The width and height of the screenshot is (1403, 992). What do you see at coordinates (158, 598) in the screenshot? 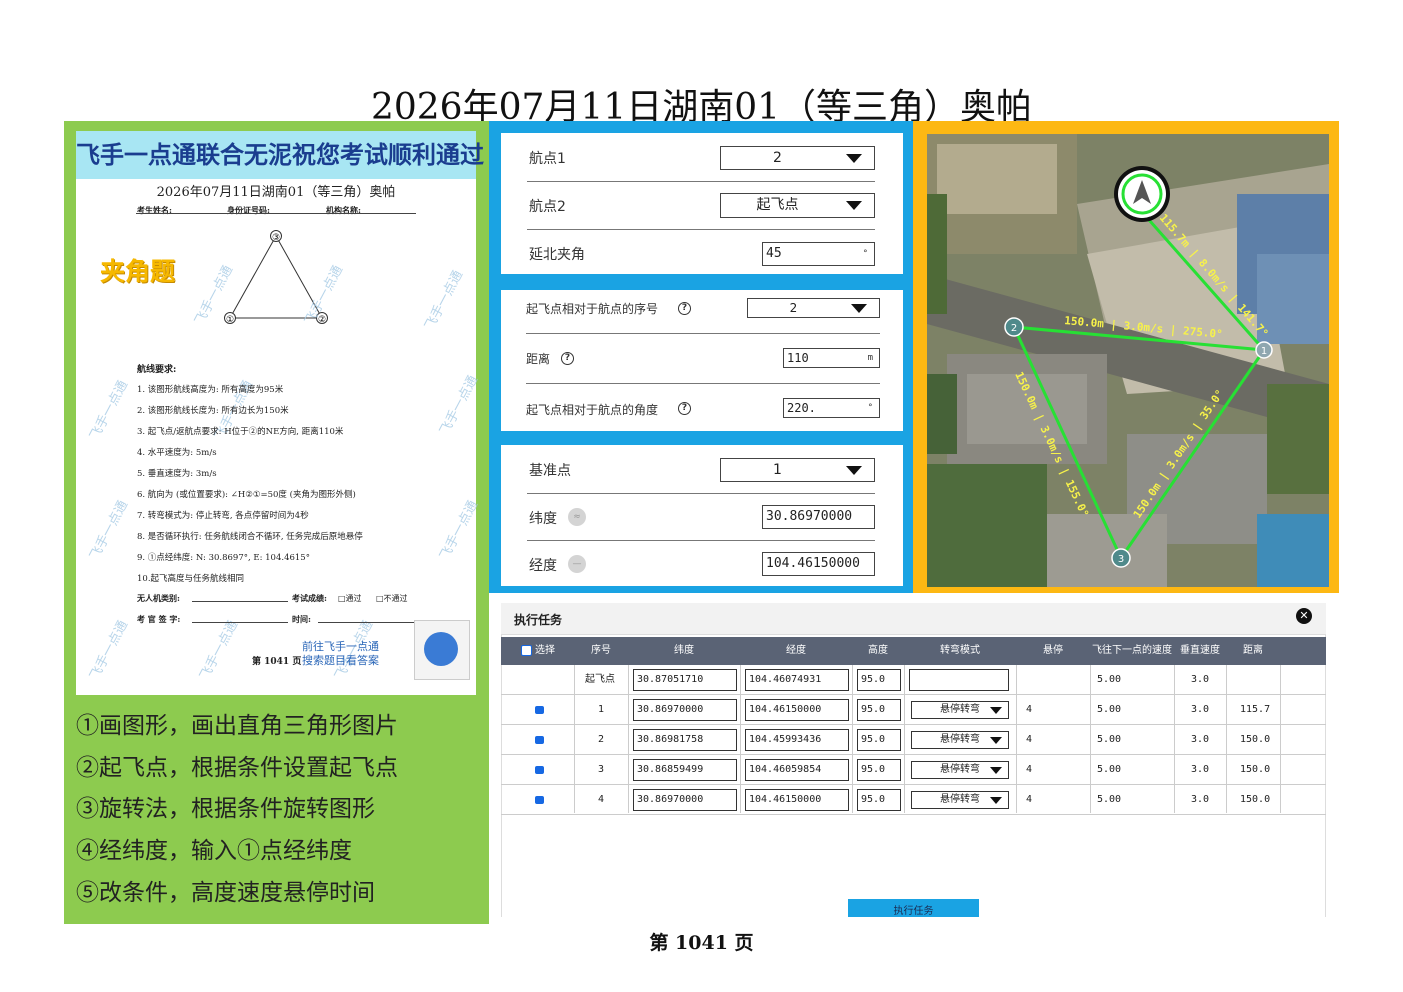
I see `uav-type-label: 无人机类别:` at bounding box center [158, 598].